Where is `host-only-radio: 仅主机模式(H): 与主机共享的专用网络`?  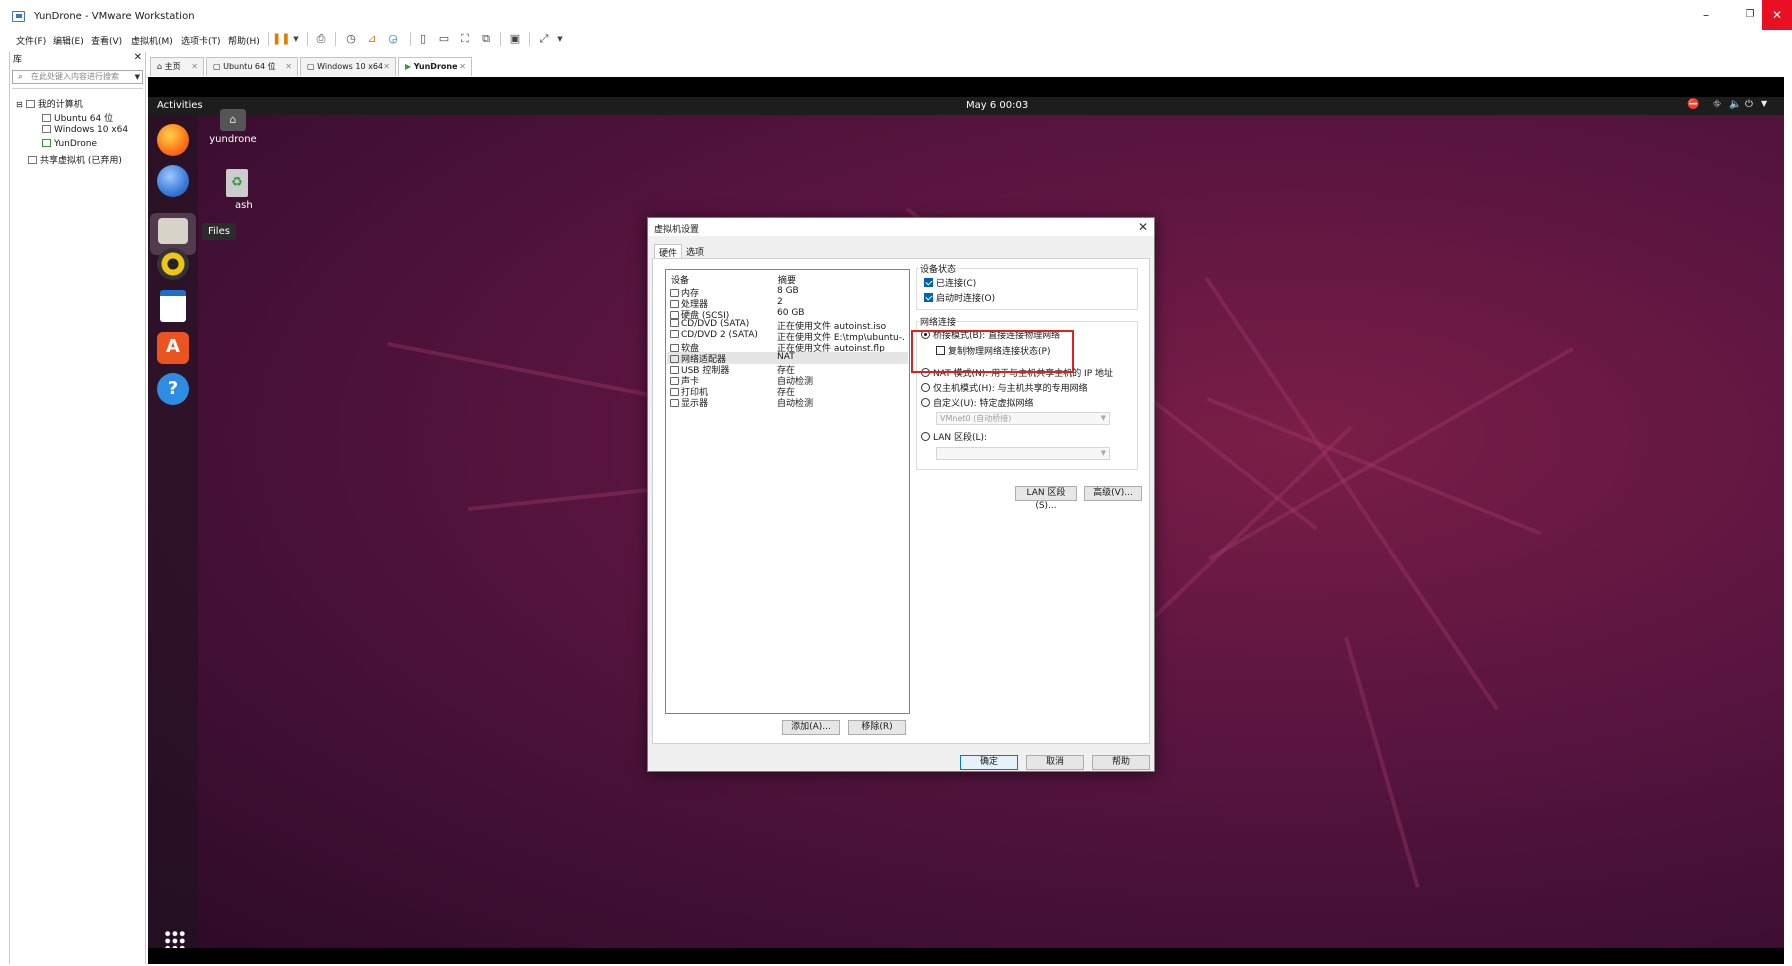 host-only-radio: 仅主机模式(H): 与主机共享的专用网络 is located at coordinates (1004, 387).